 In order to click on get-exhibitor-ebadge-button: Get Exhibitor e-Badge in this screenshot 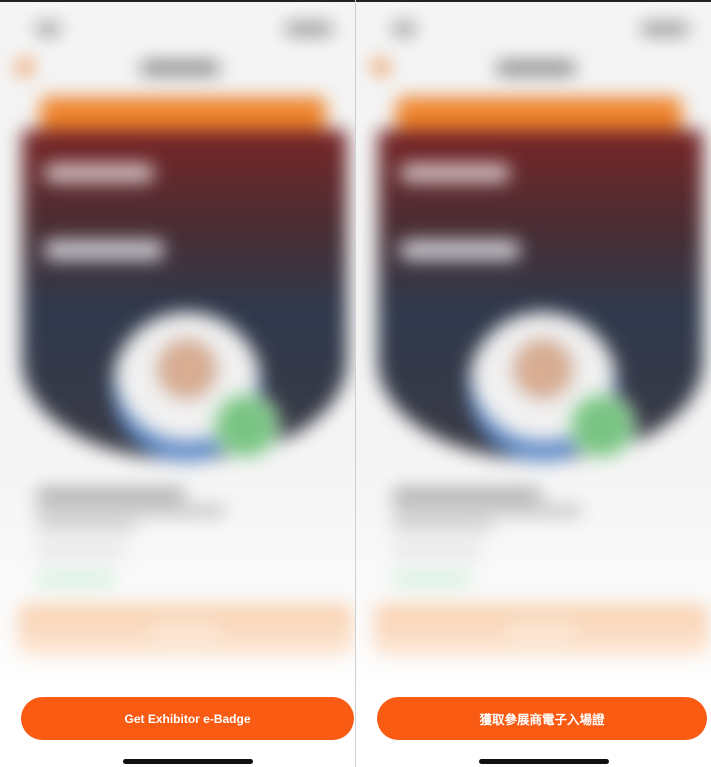, I will do `click(187, 718)`.